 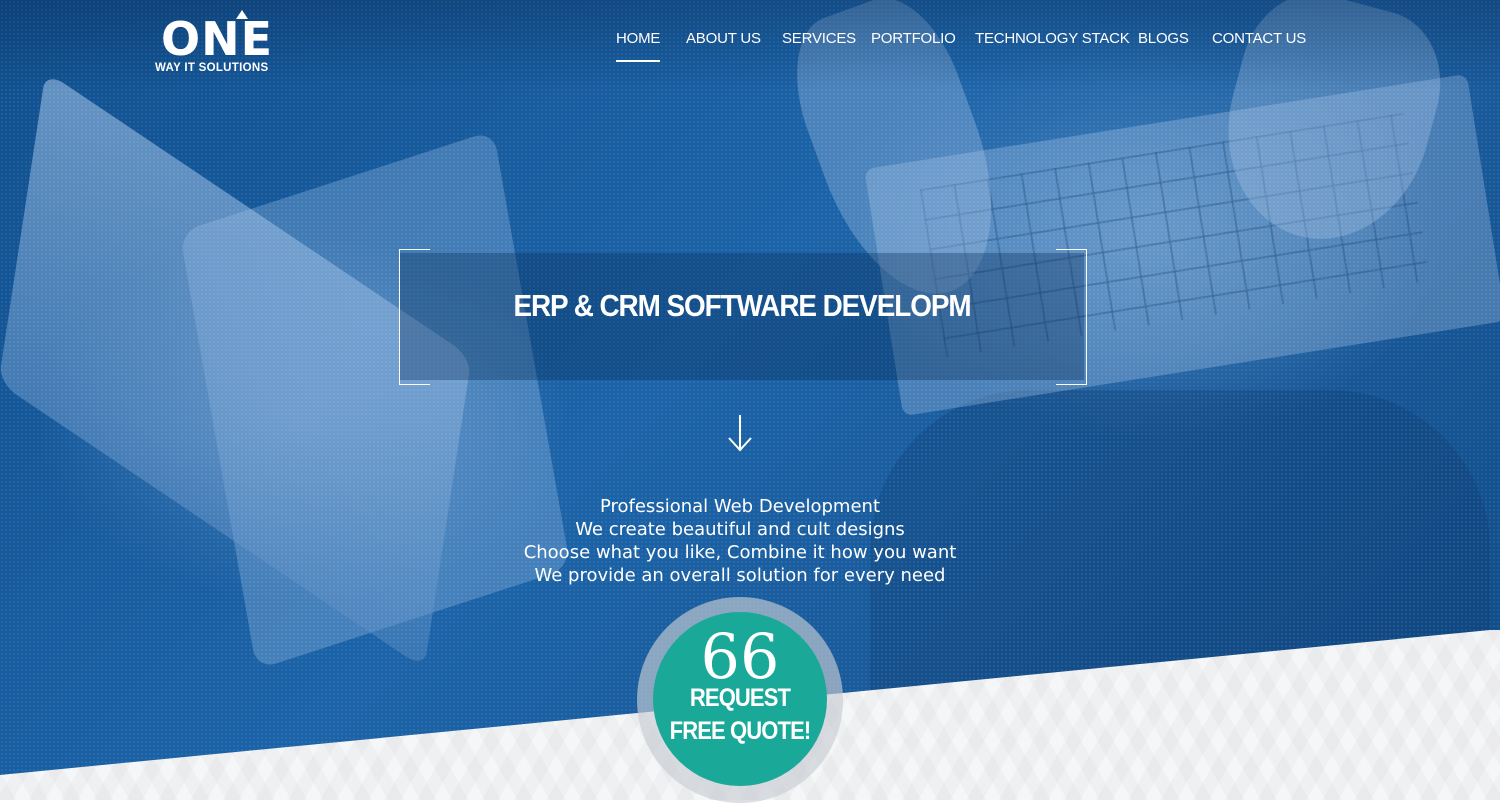 What do you see at coordinates (740, 433) in the screenshot?
I see `down-arrow-icon` at bounding box center [740, 433].